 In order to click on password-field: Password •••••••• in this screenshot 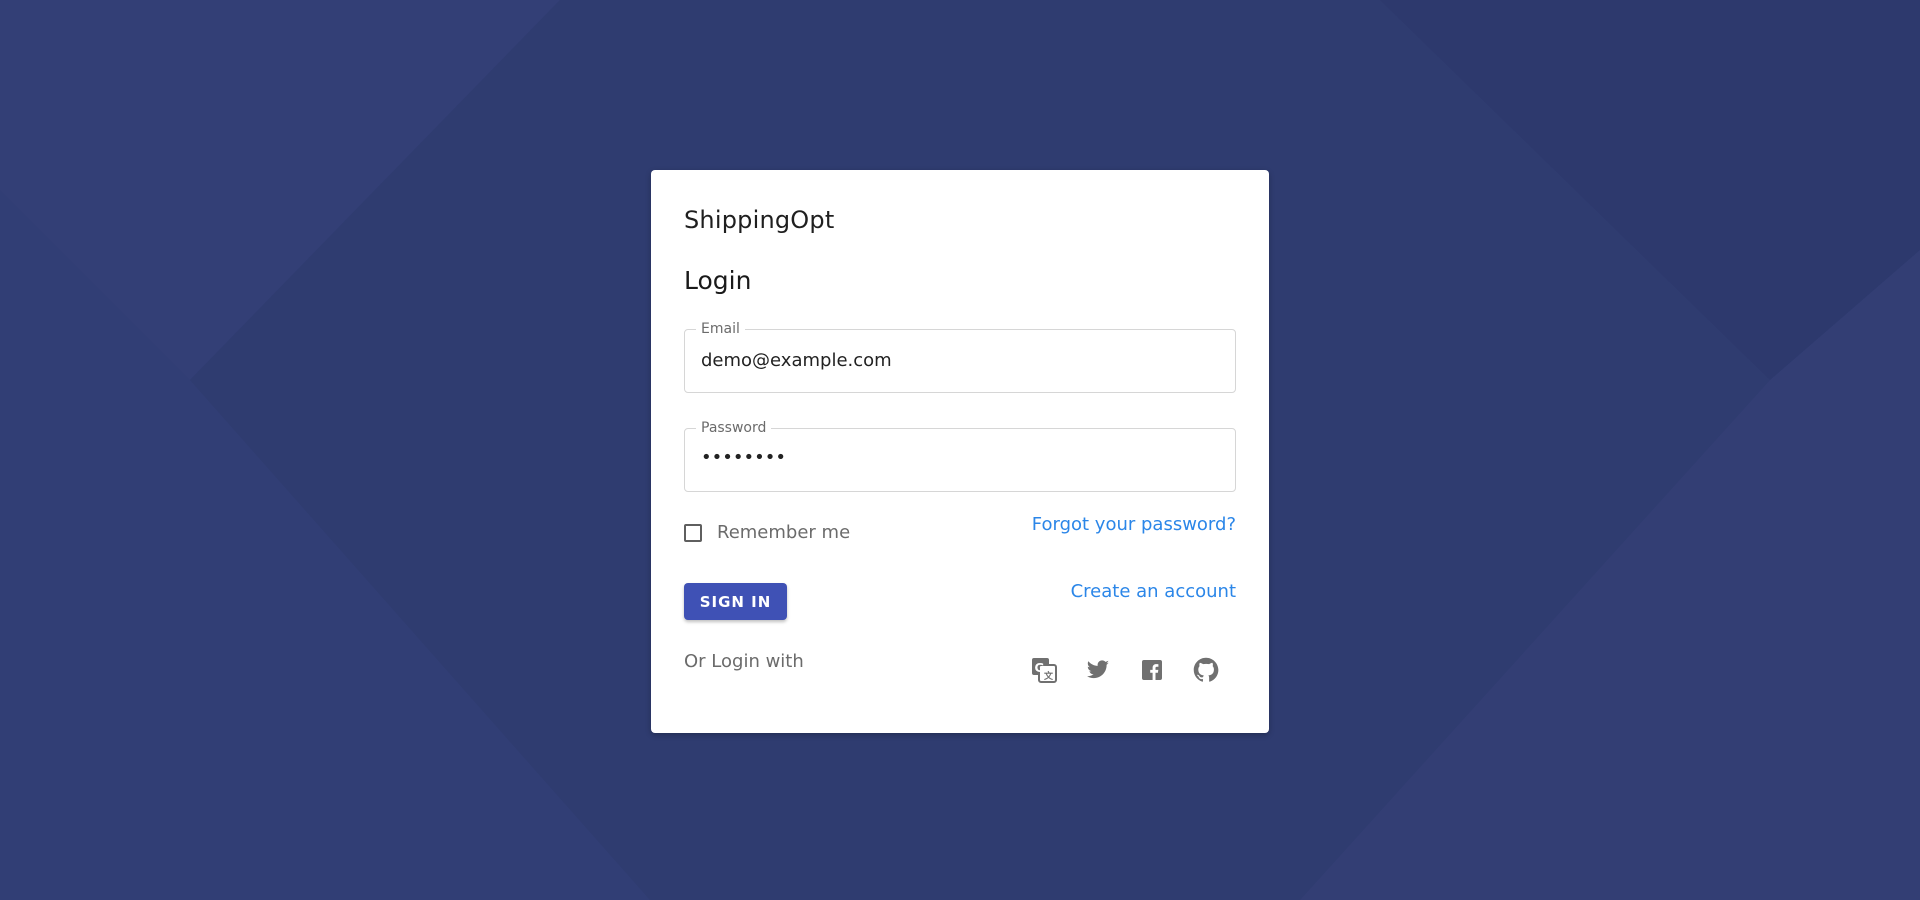, I will do `click(960, 456)`.